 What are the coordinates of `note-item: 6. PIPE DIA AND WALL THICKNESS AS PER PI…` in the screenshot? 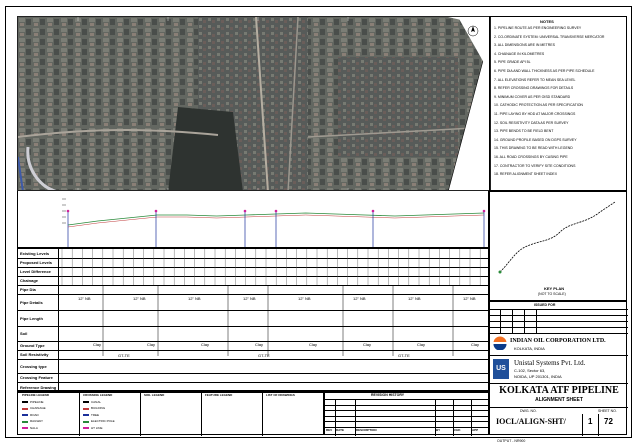 It's located at (544, 71).